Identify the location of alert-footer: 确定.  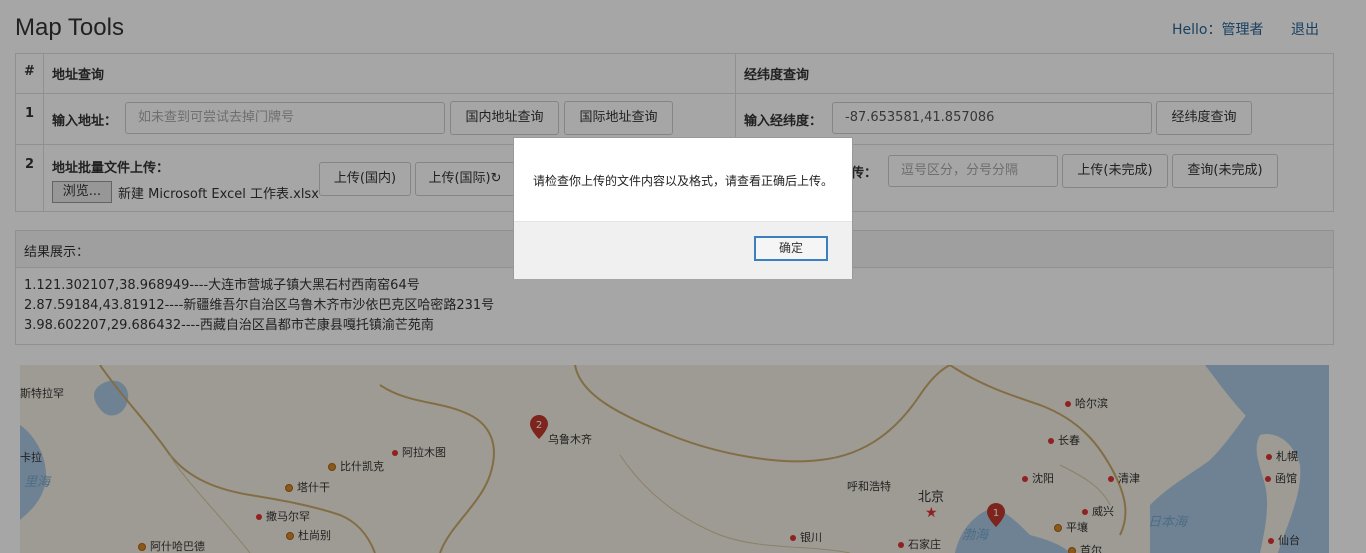
(683, 250).